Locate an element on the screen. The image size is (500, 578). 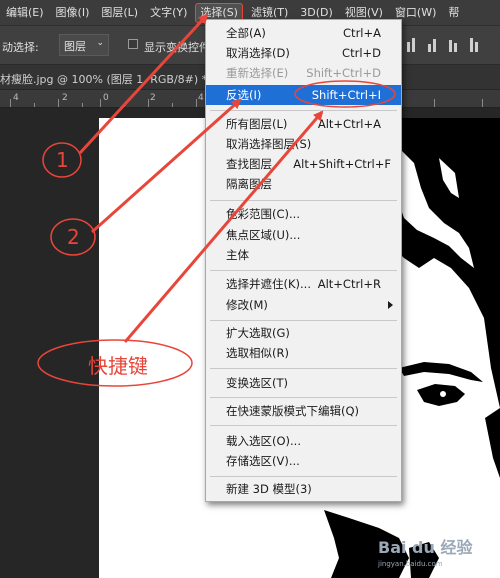
show-transform-checkbox is located at coordinates (133, 44).